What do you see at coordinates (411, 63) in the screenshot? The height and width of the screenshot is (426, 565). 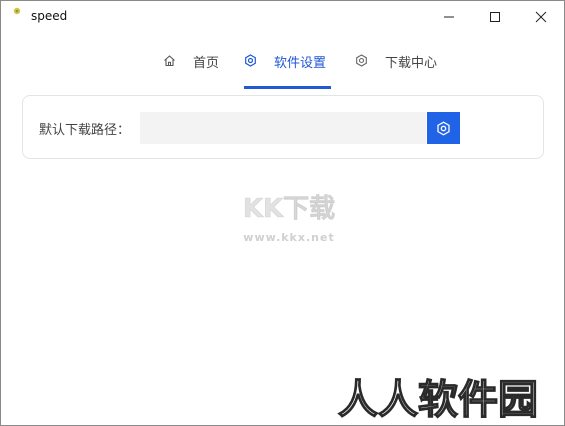 I see `tab-download-center-label: 下载中心` at bounding box center [411, 63].